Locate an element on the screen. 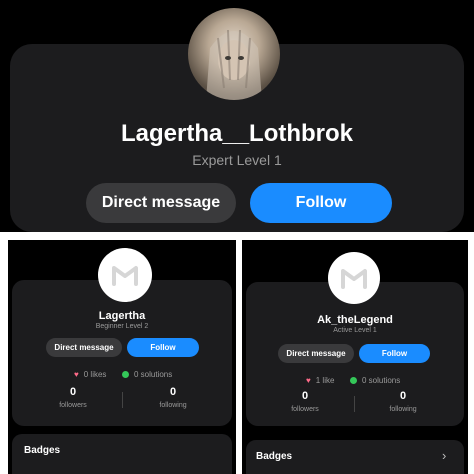  left-username: Lagertha is located at coordinates (122, 316).